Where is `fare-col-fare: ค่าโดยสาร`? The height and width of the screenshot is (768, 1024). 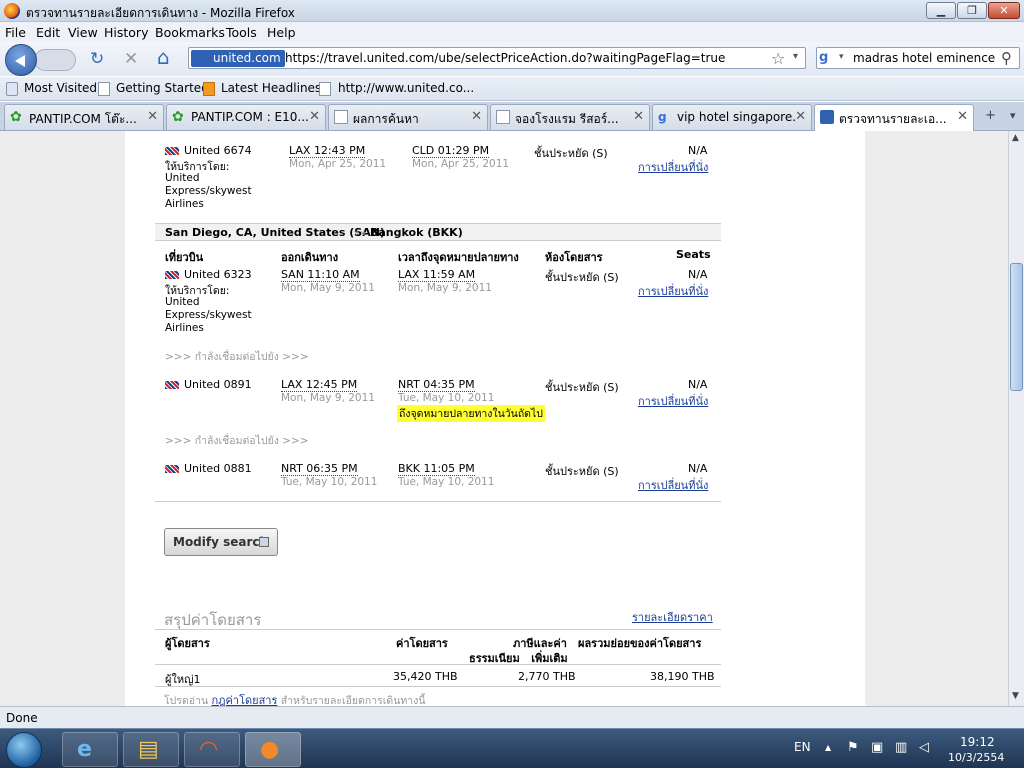
fare-col-fare: ค่าโดยสาร is located at coordinates (422, 643).